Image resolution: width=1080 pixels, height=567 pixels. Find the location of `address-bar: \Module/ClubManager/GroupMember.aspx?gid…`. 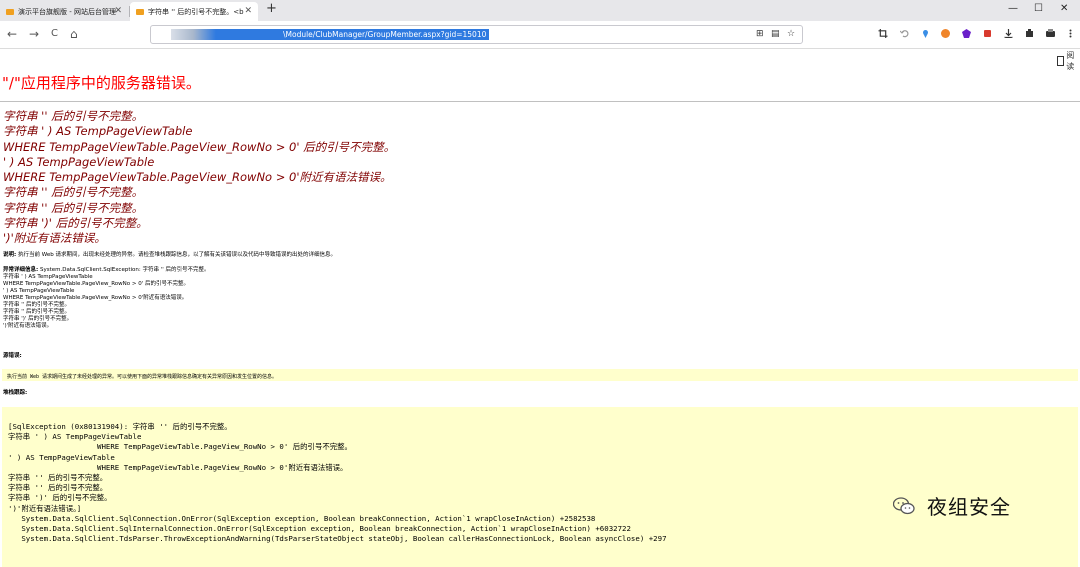

address-bar: \Module/ClubManager/GroupMember.aspx?gid… is located at coordinates (476, 34).